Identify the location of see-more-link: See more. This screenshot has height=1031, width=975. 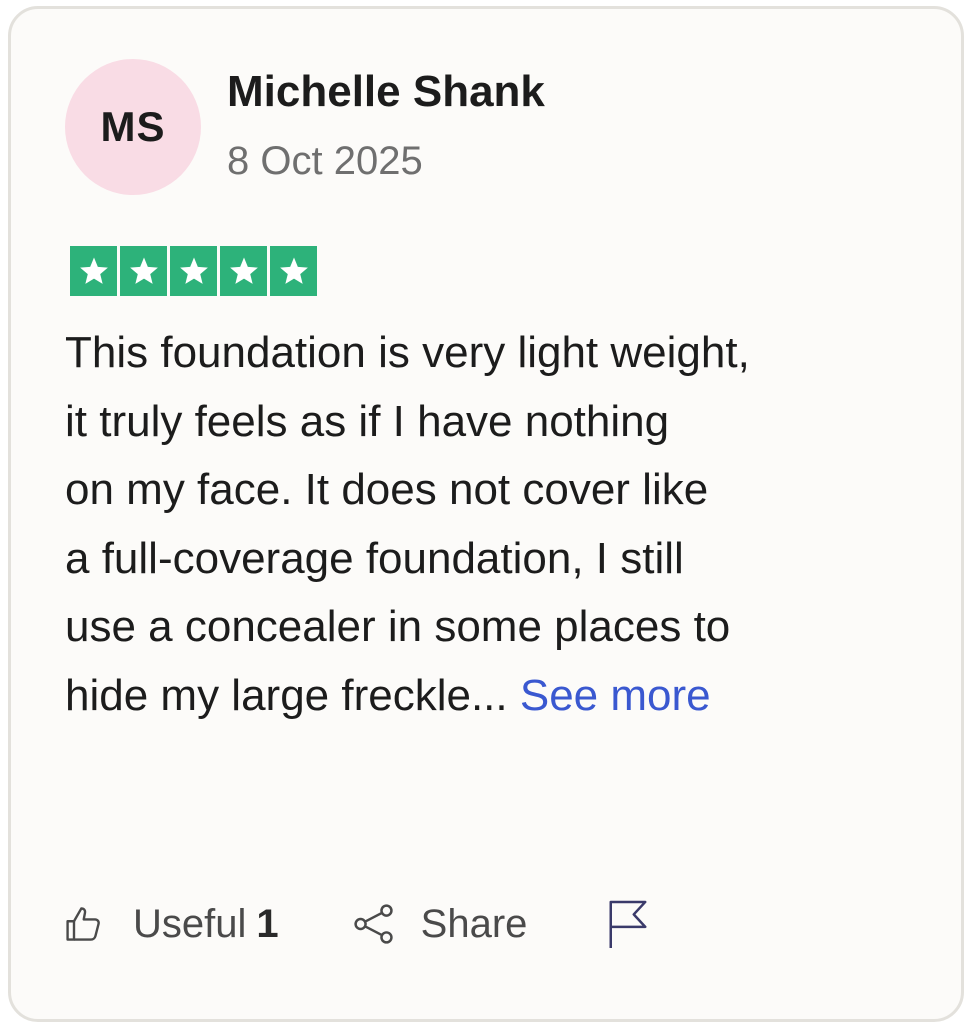
(615, 695).